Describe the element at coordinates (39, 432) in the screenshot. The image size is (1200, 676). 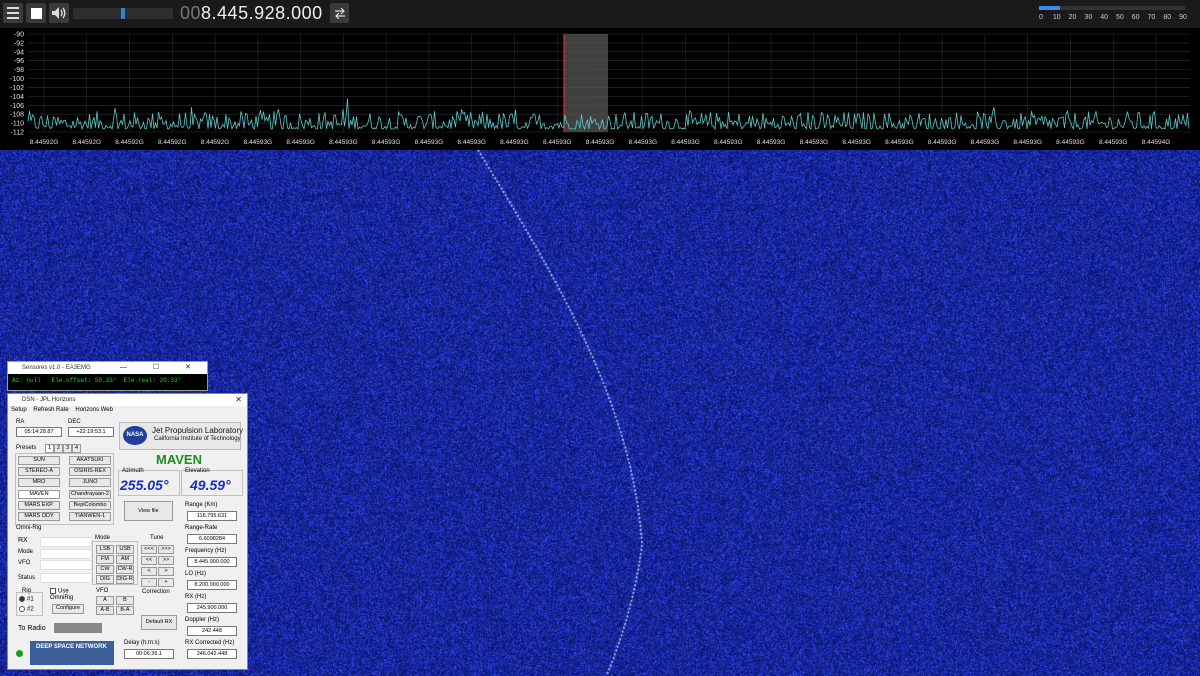
I see `ra-value: 05:14:28.87` at that location.